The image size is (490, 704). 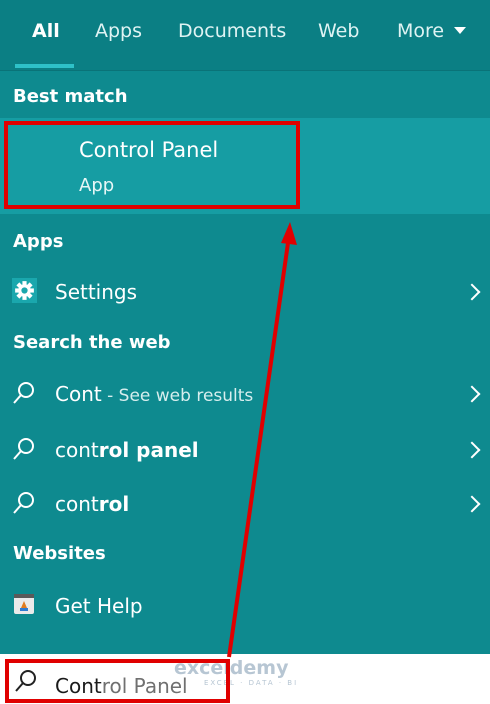 I want to click on web-result-suffix: - See web results, so click(x=177, y=396).